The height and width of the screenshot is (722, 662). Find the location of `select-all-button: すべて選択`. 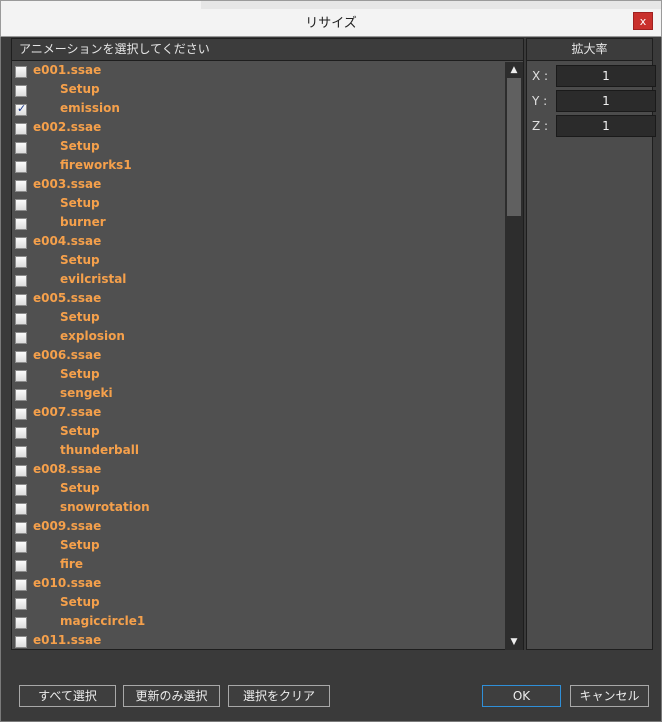

select-all-button: すべて選択 is located at coordinates (67, 696).